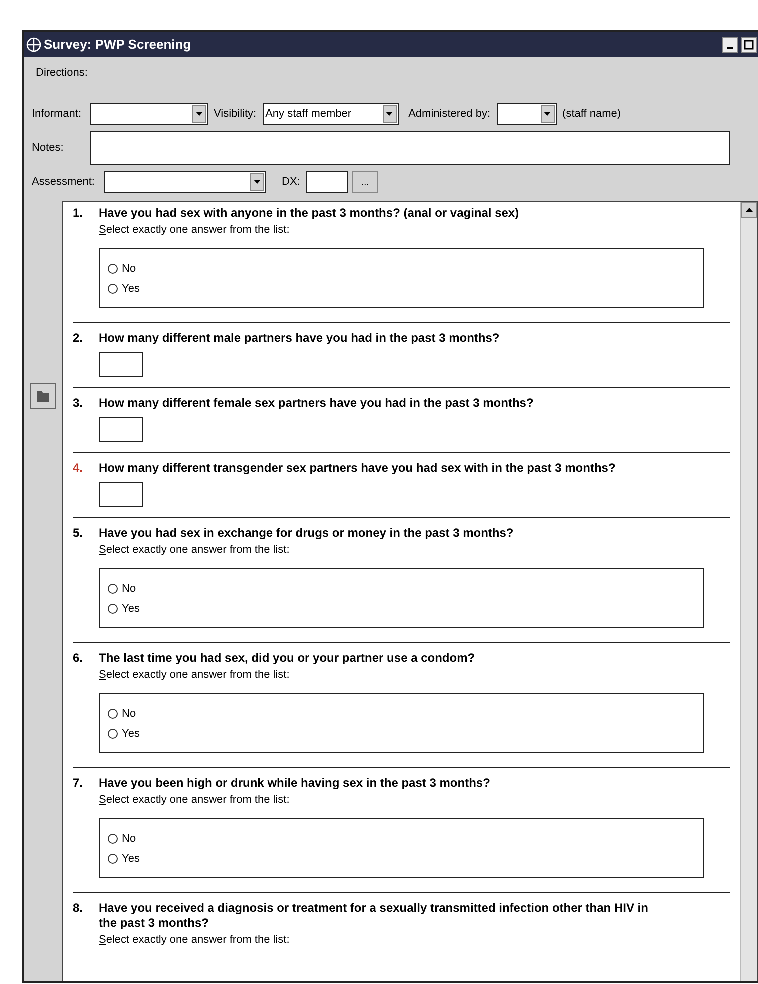 The height and width of the screenshot is (984, 758). What do you see at coordinates (358, 468) in the screenshot?
I see `question-text: How many different transgender sex partners have you had sex with in the past 3 months?` at bounding box center [358, 468].